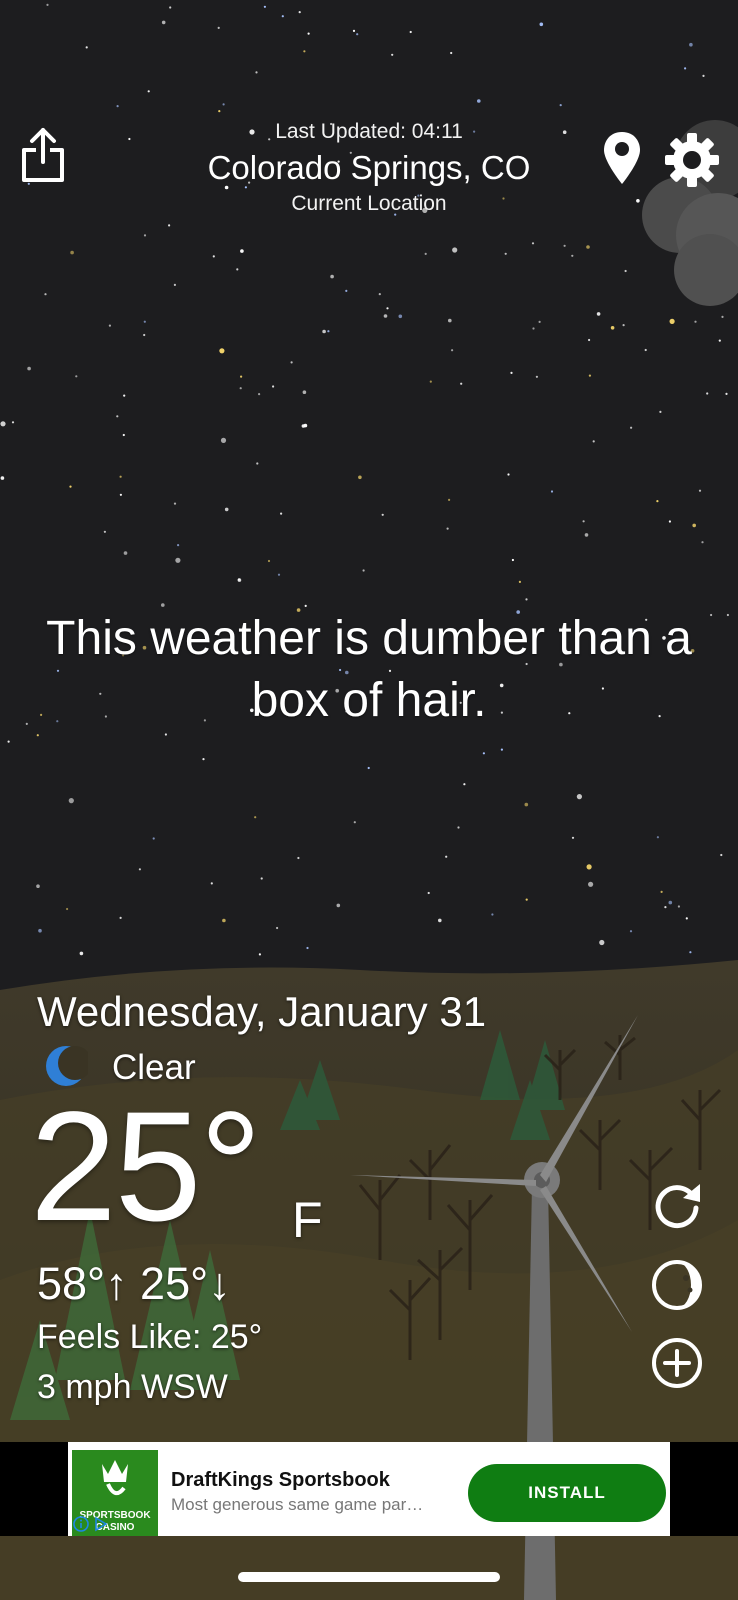  What do you see at coordinates (146, 1167) in the screenshot?
I see `current-temperature: 25°` at bounding box center [146, 1167].